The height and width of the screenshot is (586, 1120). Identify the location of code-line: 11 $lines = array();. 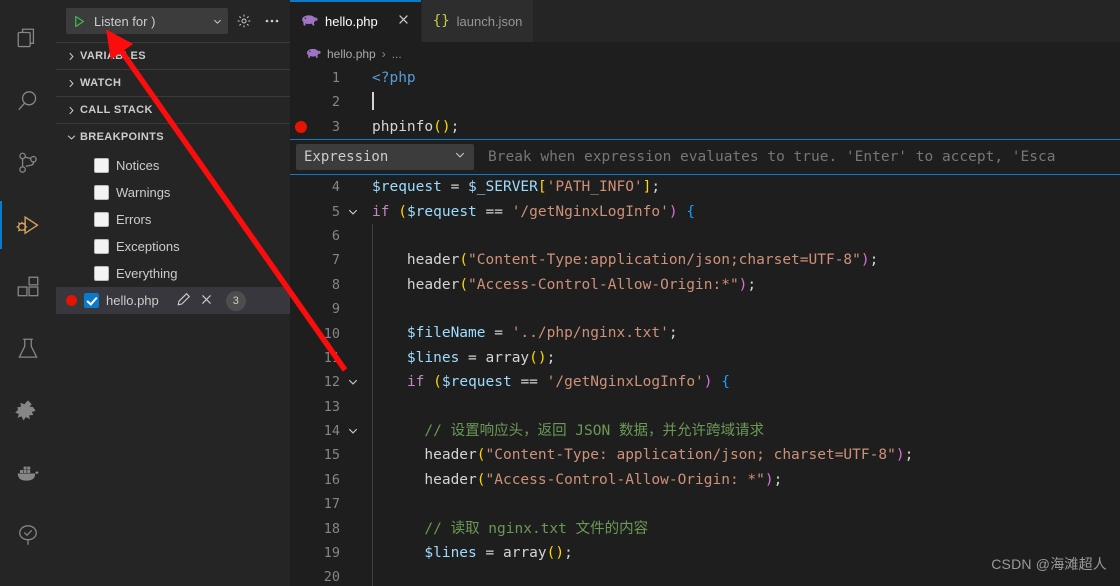
(705, 358).